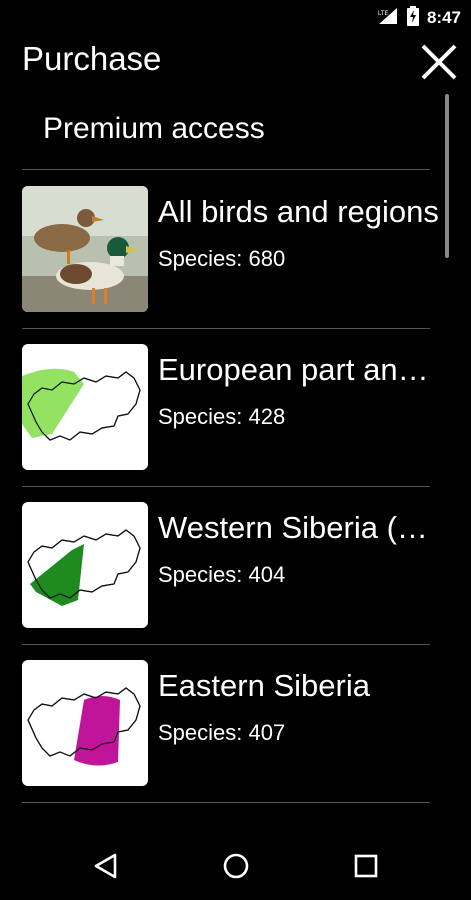  I want to click on item-species-count: Species: 407, so click(222, 732).